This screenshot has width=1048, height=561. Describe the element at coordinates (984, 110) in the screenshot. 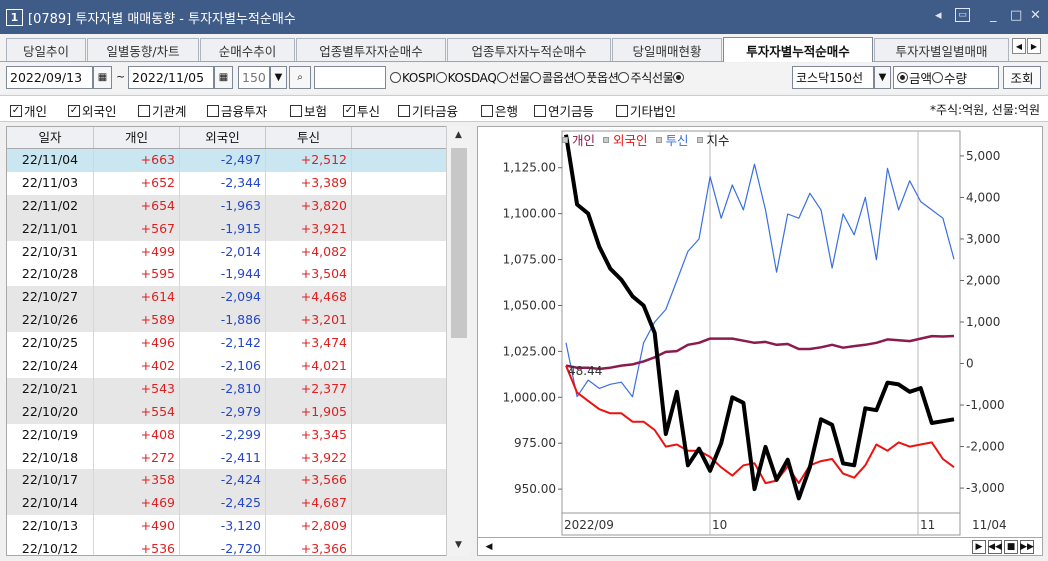

I see `unit-note: *주식:억원, 선물:억원` at that location.